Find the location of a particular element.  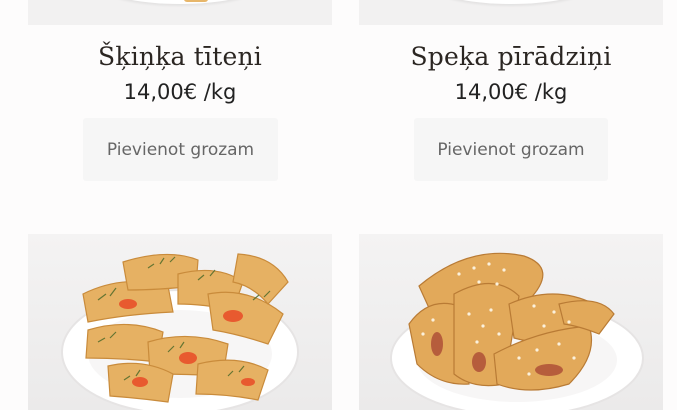

pastry-icon is located at coordinates (196, 1).